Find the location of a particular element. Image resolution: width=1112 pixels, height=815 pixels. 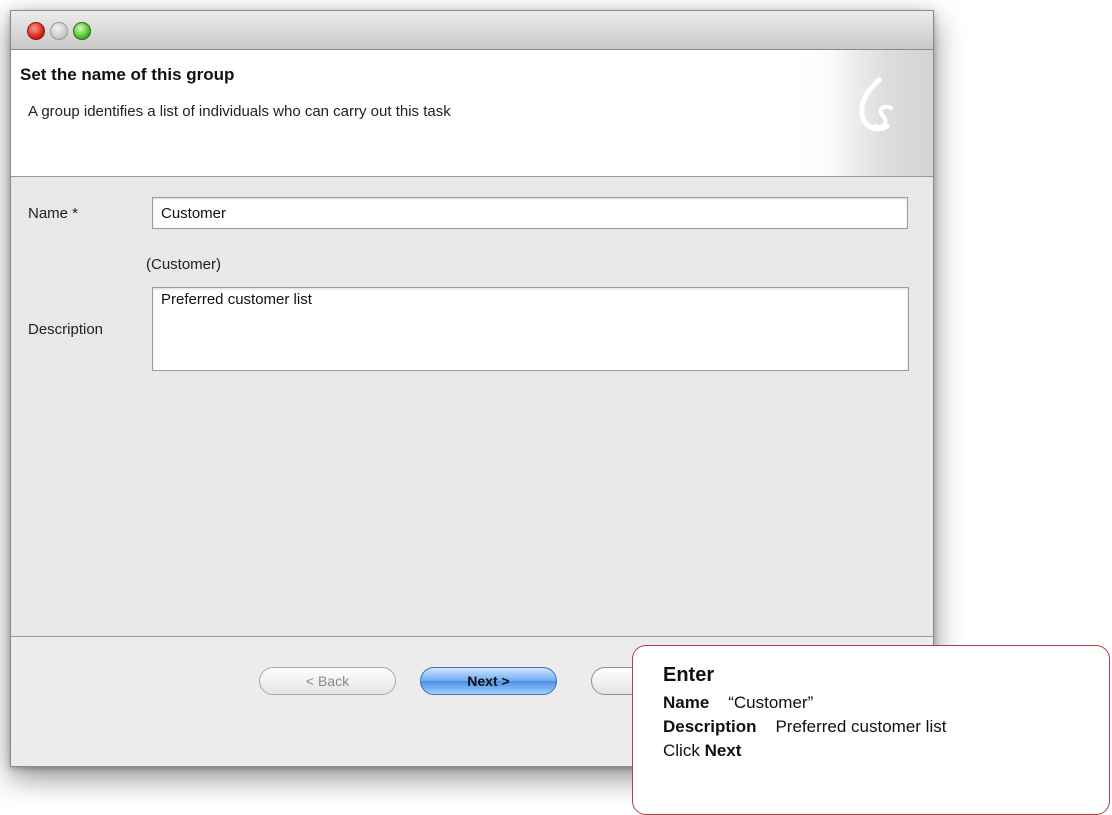

page-title: Set the name of this group is located at coordinates (127, 74).